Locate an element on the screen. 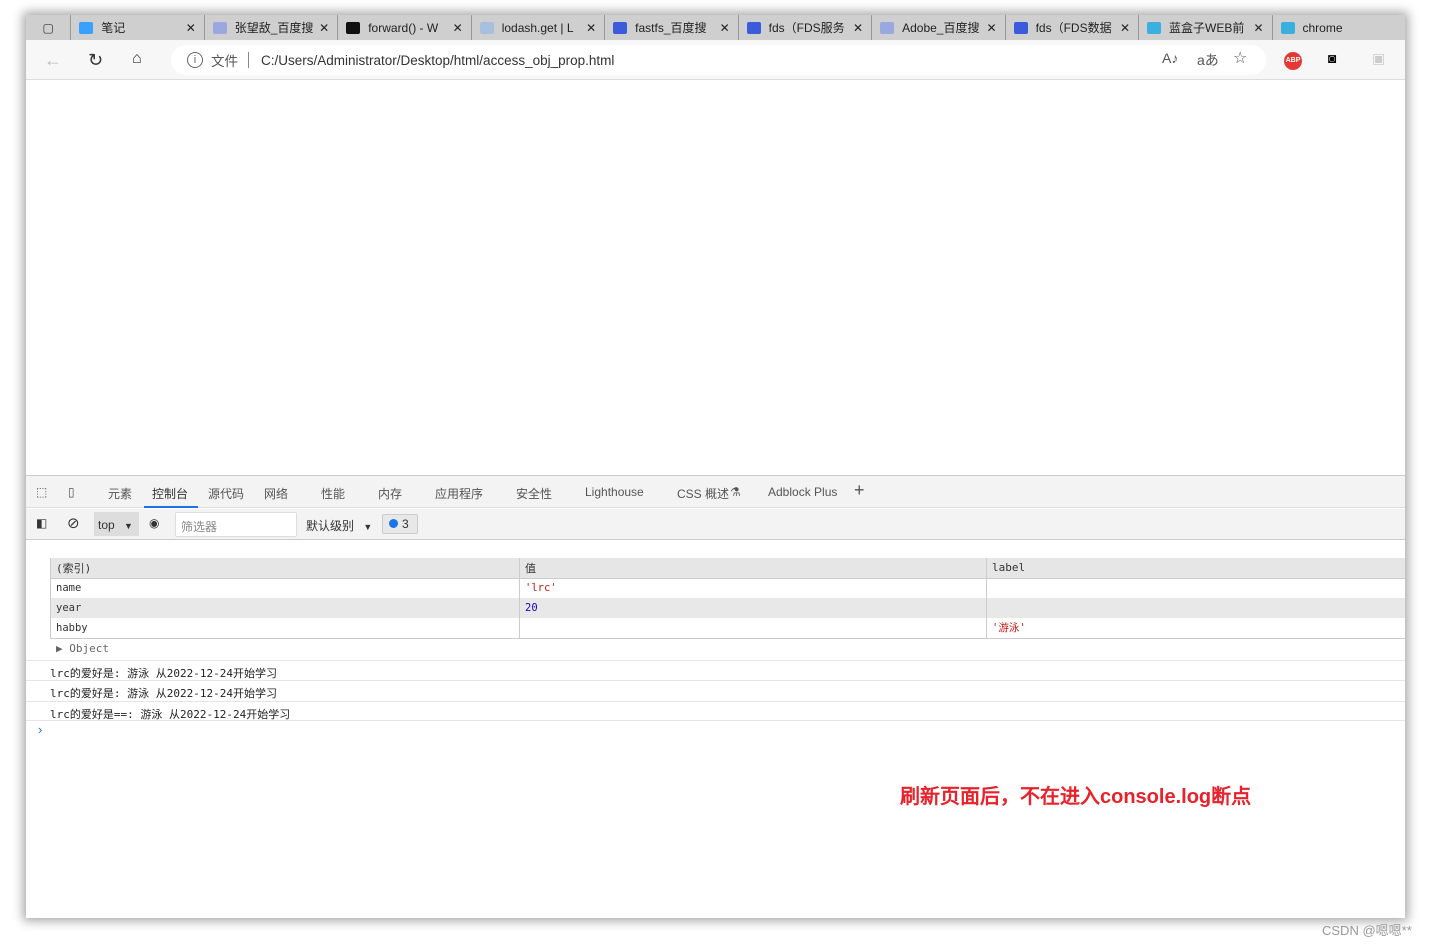  console-prompt: › is located at coordinates (40, 729).